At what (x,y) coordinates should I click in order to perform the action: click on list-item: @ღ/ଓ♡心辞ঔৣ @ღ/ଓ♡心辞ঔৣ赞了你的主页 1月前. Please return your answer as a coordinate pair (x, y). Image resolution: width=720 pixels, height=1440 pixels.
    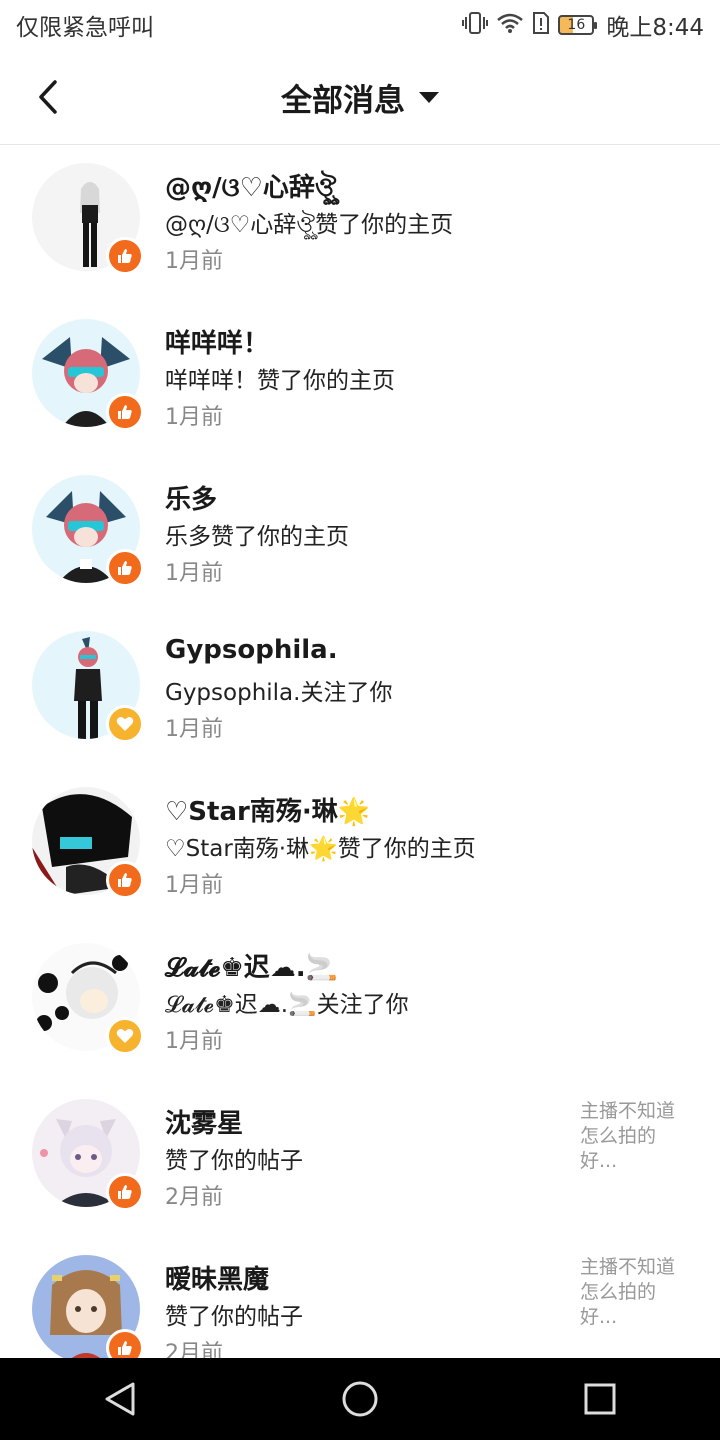
    Looking at the image, I should click on (360, 223).